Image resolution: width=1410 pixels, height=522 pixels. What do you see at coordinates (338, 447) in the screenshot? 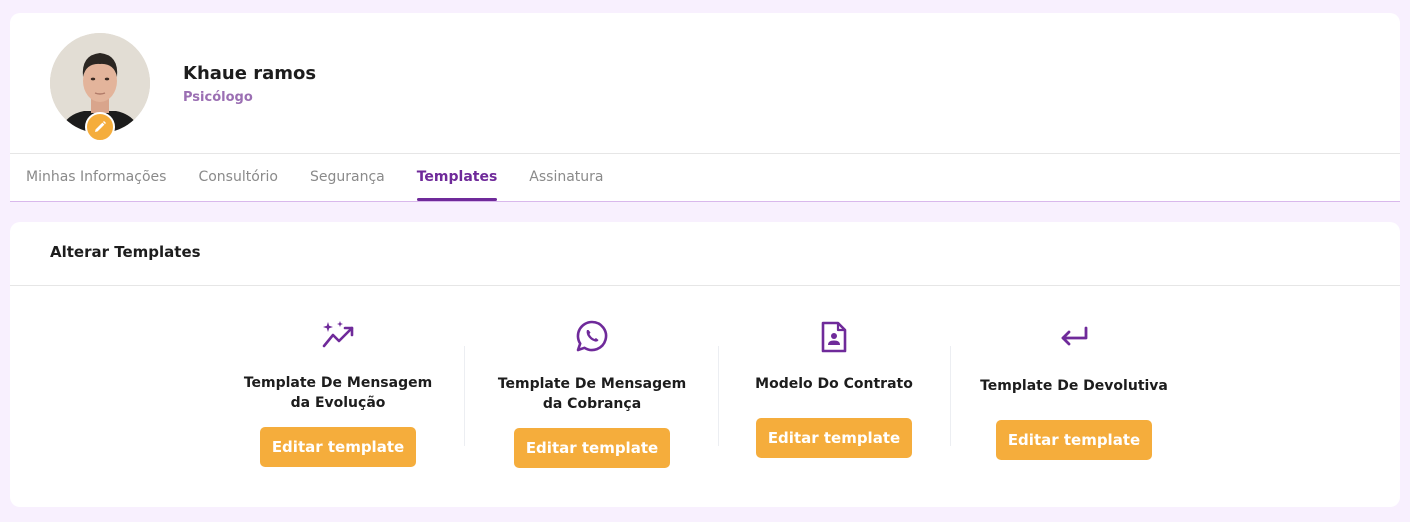
I see `edit-template-evolucao-button: Editar template` at bounding box center [338, 447].